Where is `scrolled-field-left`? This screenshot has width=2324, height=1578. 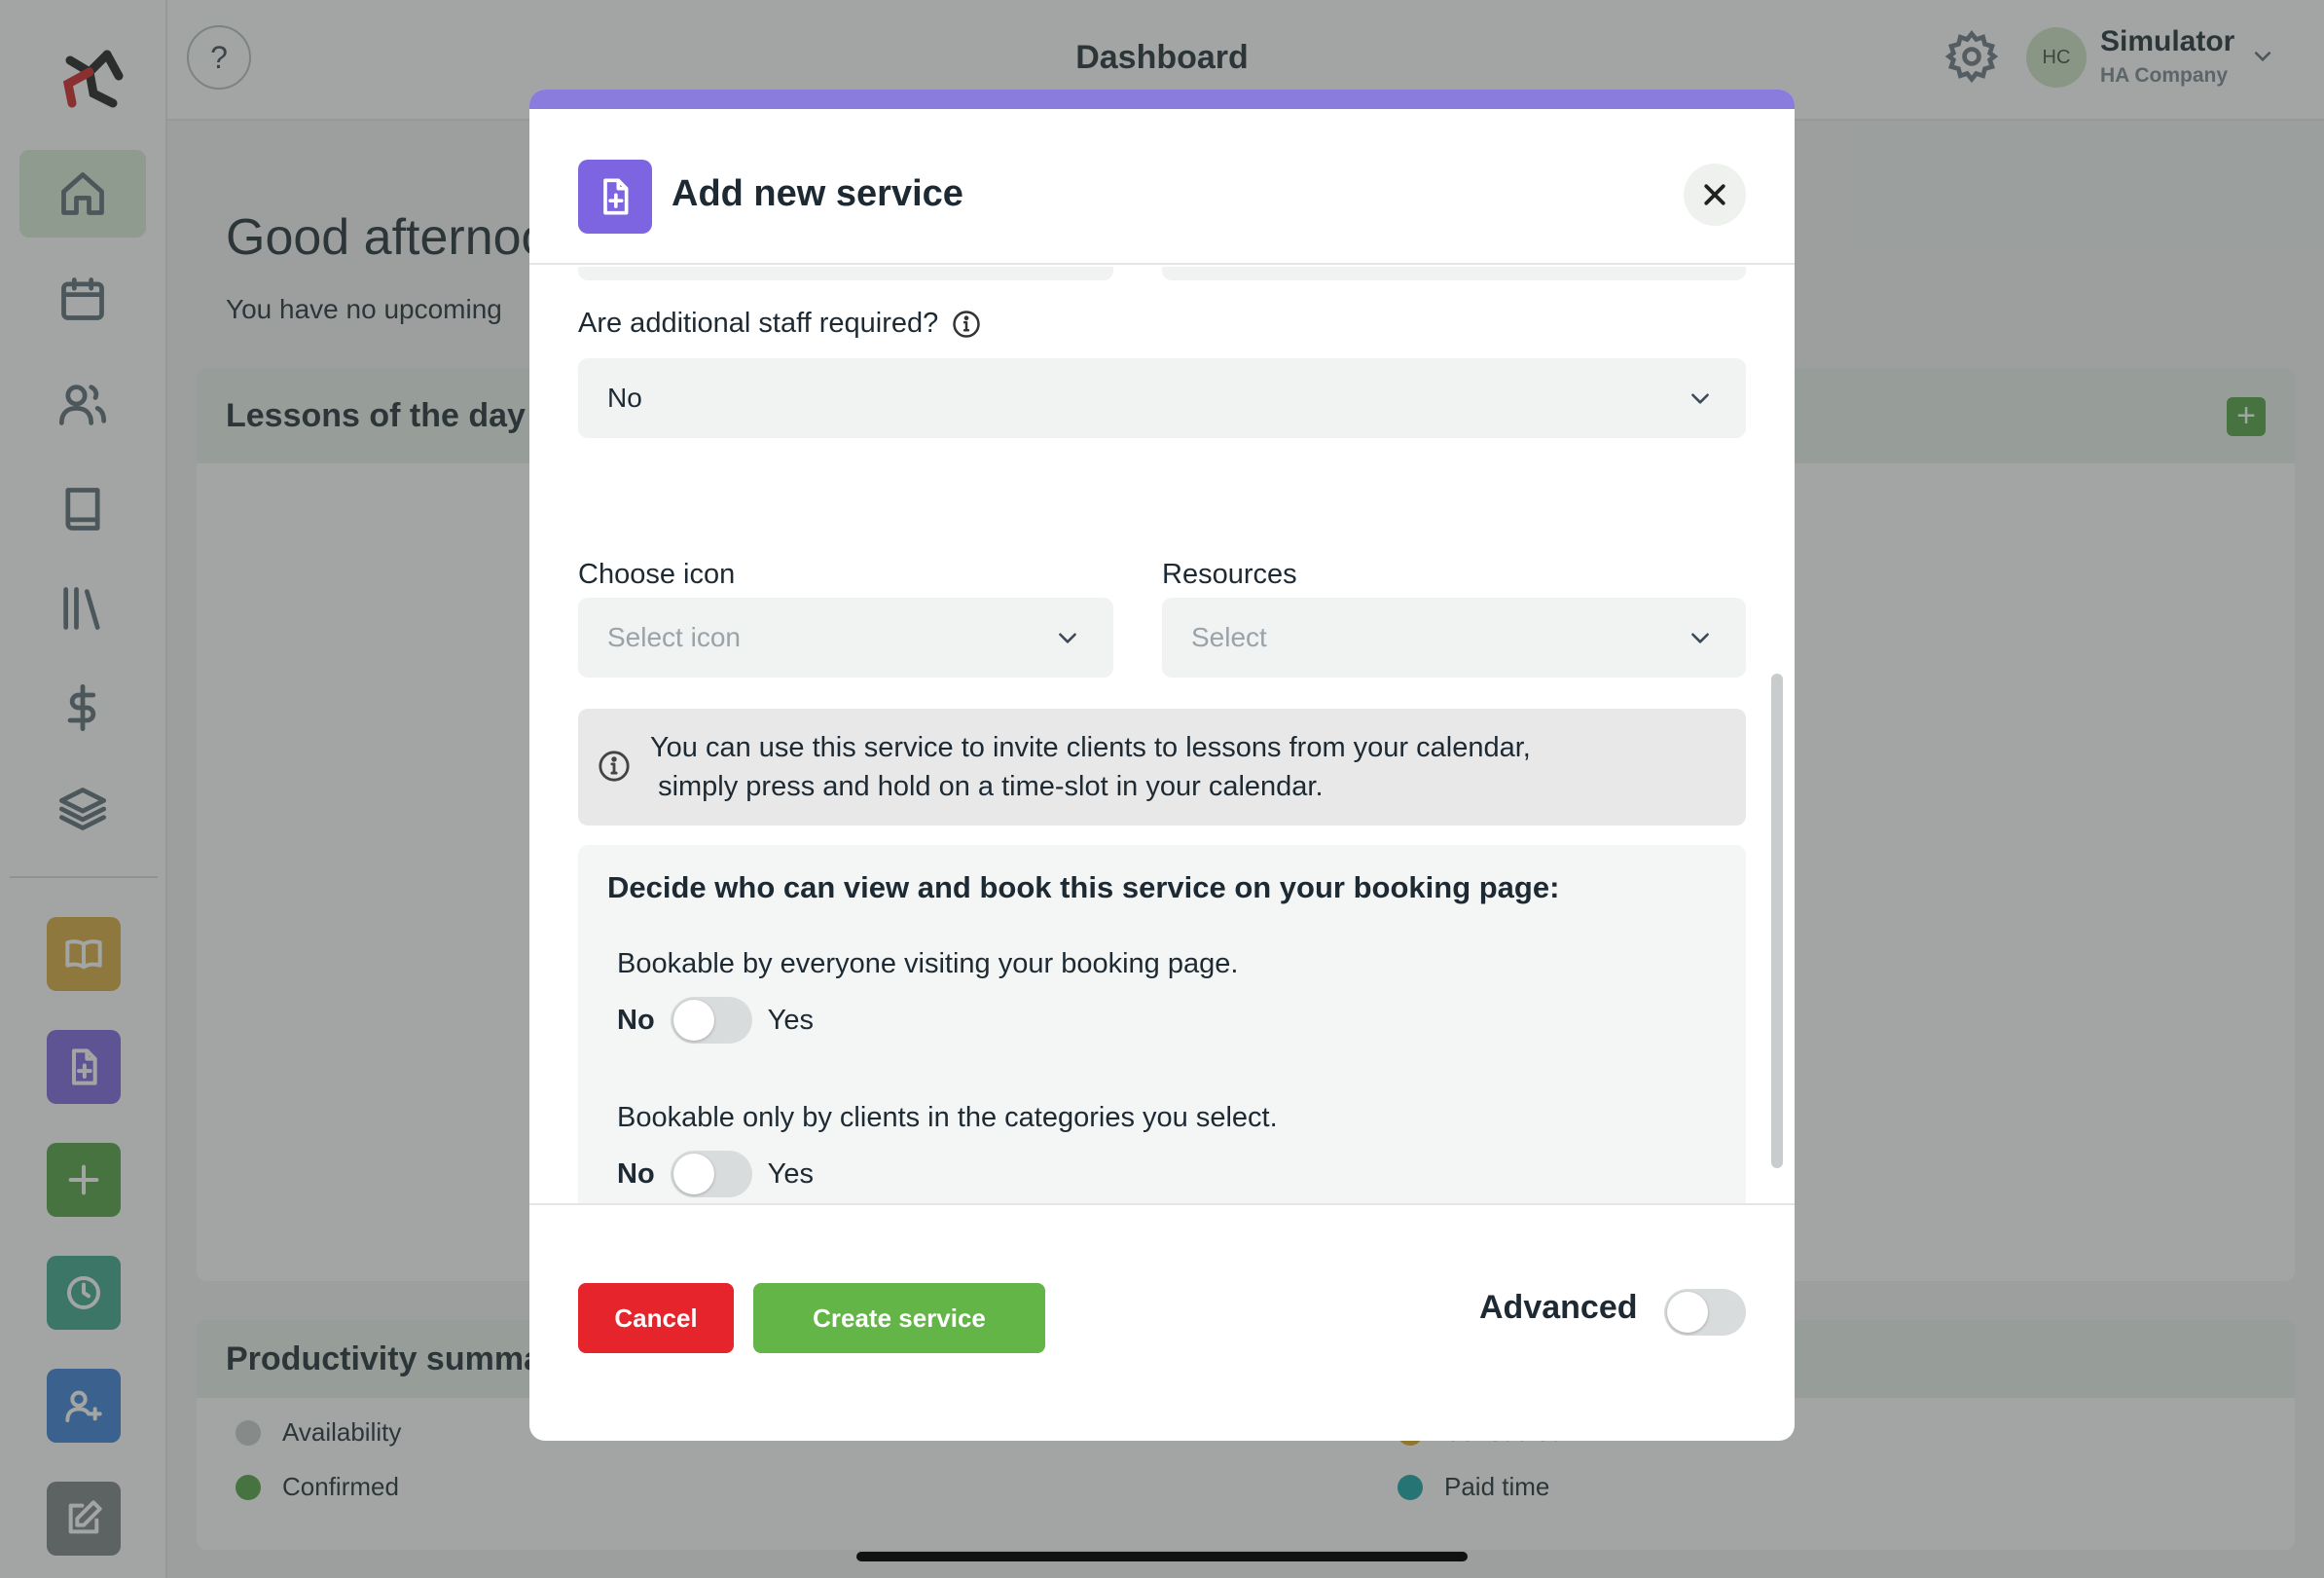
scrolled-field-left is located at coordinates (845, 273).